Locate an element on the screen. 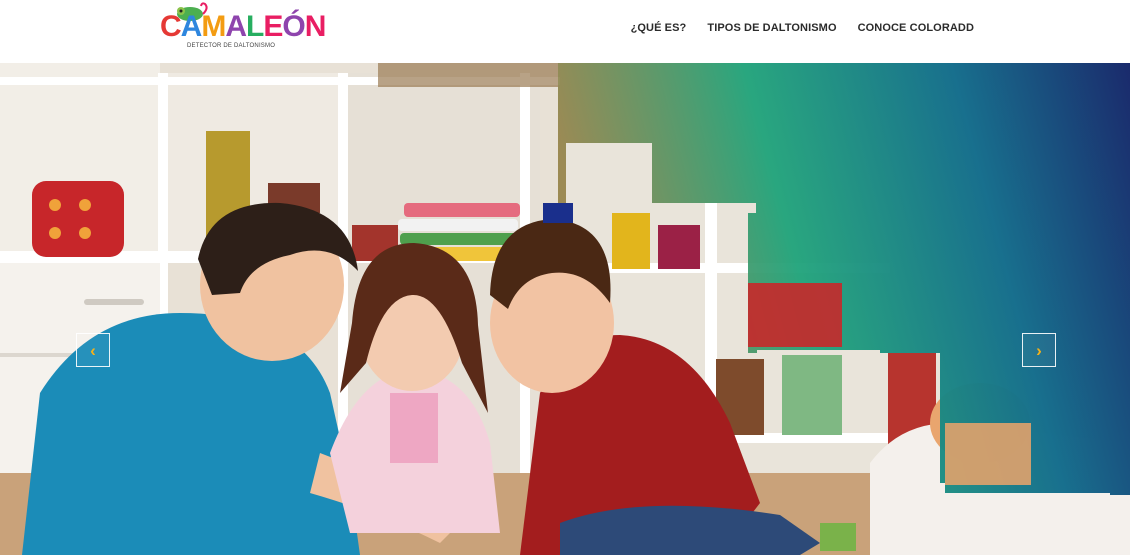 The width and height of the screenshot is (1130, 555). camaleon-logo: CAMALEÓN DETECTOR DE DALTONISMO is located at coordinates (242, 27).